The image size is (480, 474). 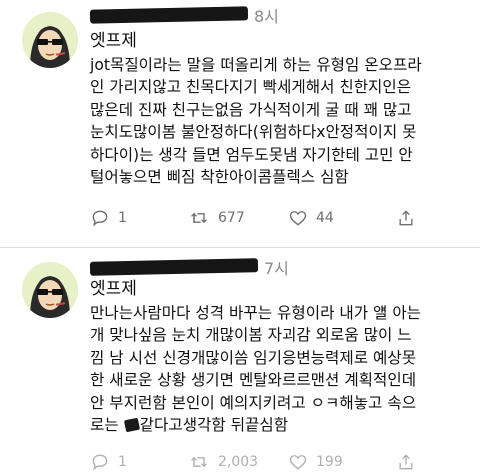 What do you see at coordinates (253, 357) in the screenshot?
I see `tweet-text-line: 낌 남 시선 신경개많이씀 임기응변능력제로 예상못` at bounding box center [253, 357].